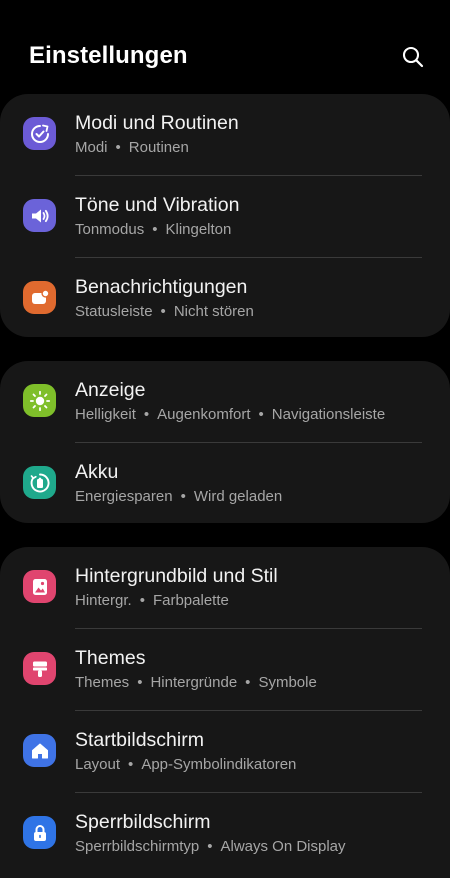 The height and width of the screenshot is (878, 450). I want to click on setting-subtitle: Statusleiste • Nicht stören, so click(164, 311).